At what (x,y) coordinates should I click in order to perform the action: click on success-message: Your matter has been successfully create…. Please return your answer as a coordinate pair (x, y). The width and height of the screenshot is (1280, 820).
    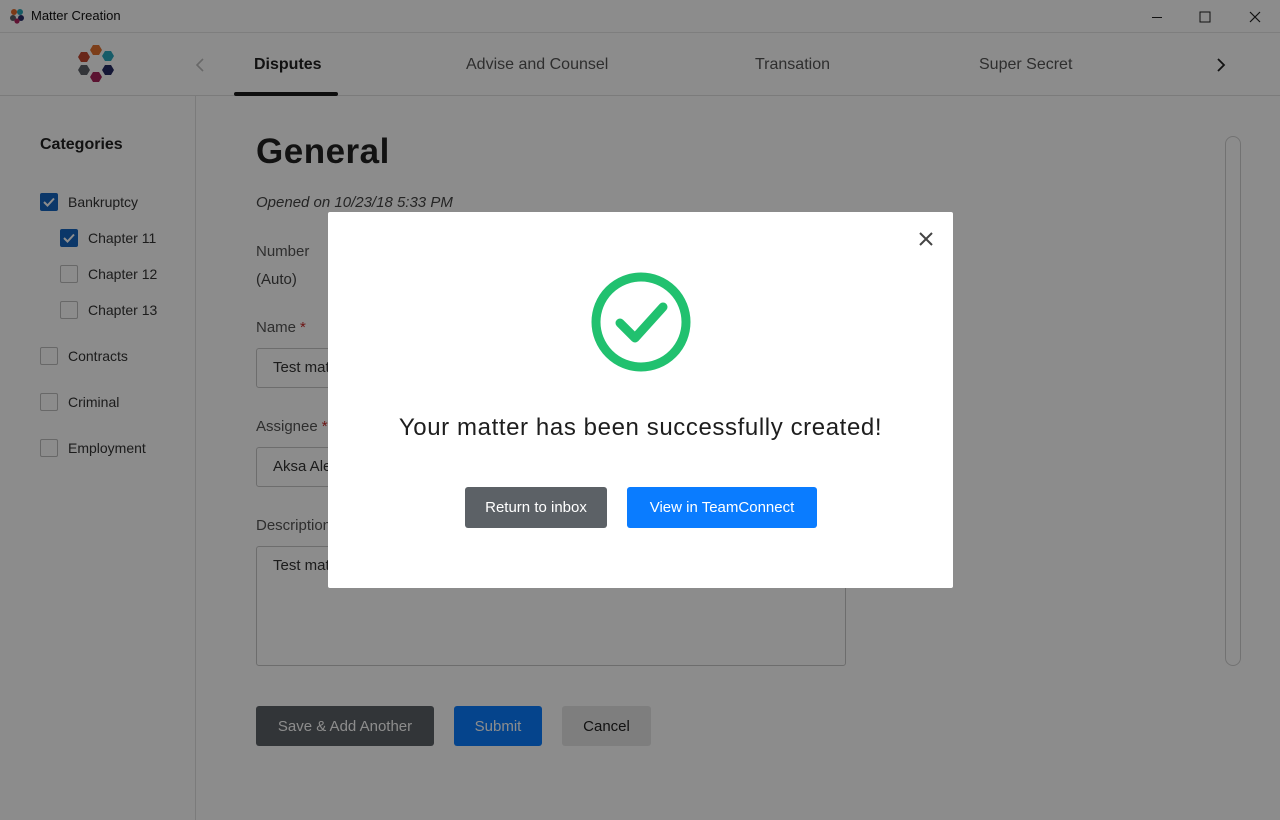
    Looking at the image, I should click on (640, 427).